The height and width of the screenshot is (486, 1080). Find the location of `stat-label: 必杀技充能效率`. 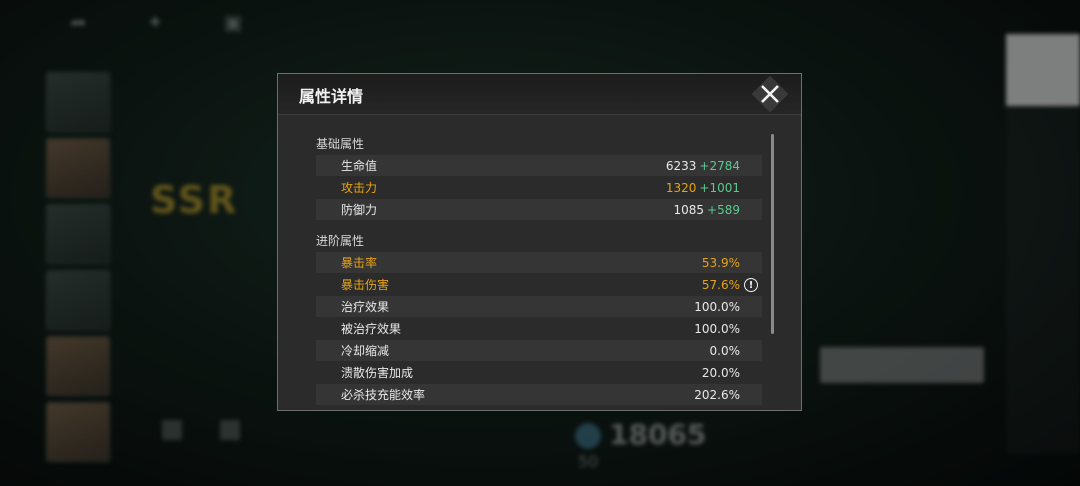

stat-label: 必杀技充能效率 is located at coordinates (383, 395).